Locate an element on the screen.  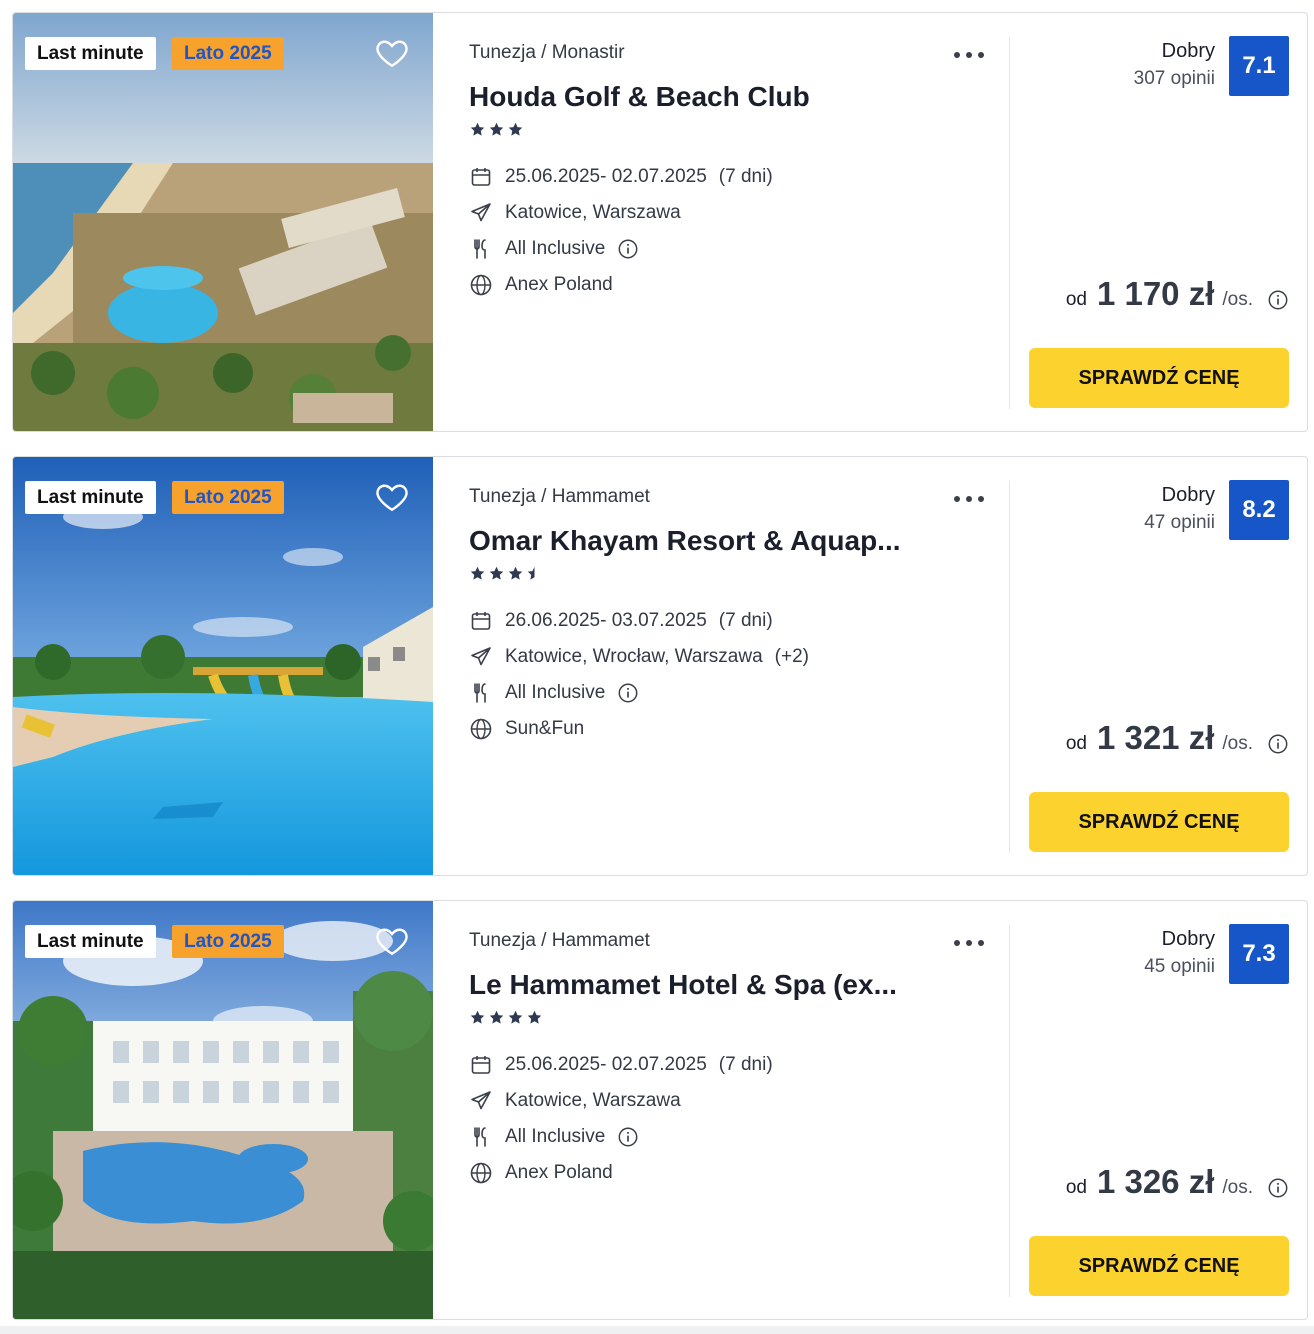
location-city: Monastir is located at coordinates (588, 52).